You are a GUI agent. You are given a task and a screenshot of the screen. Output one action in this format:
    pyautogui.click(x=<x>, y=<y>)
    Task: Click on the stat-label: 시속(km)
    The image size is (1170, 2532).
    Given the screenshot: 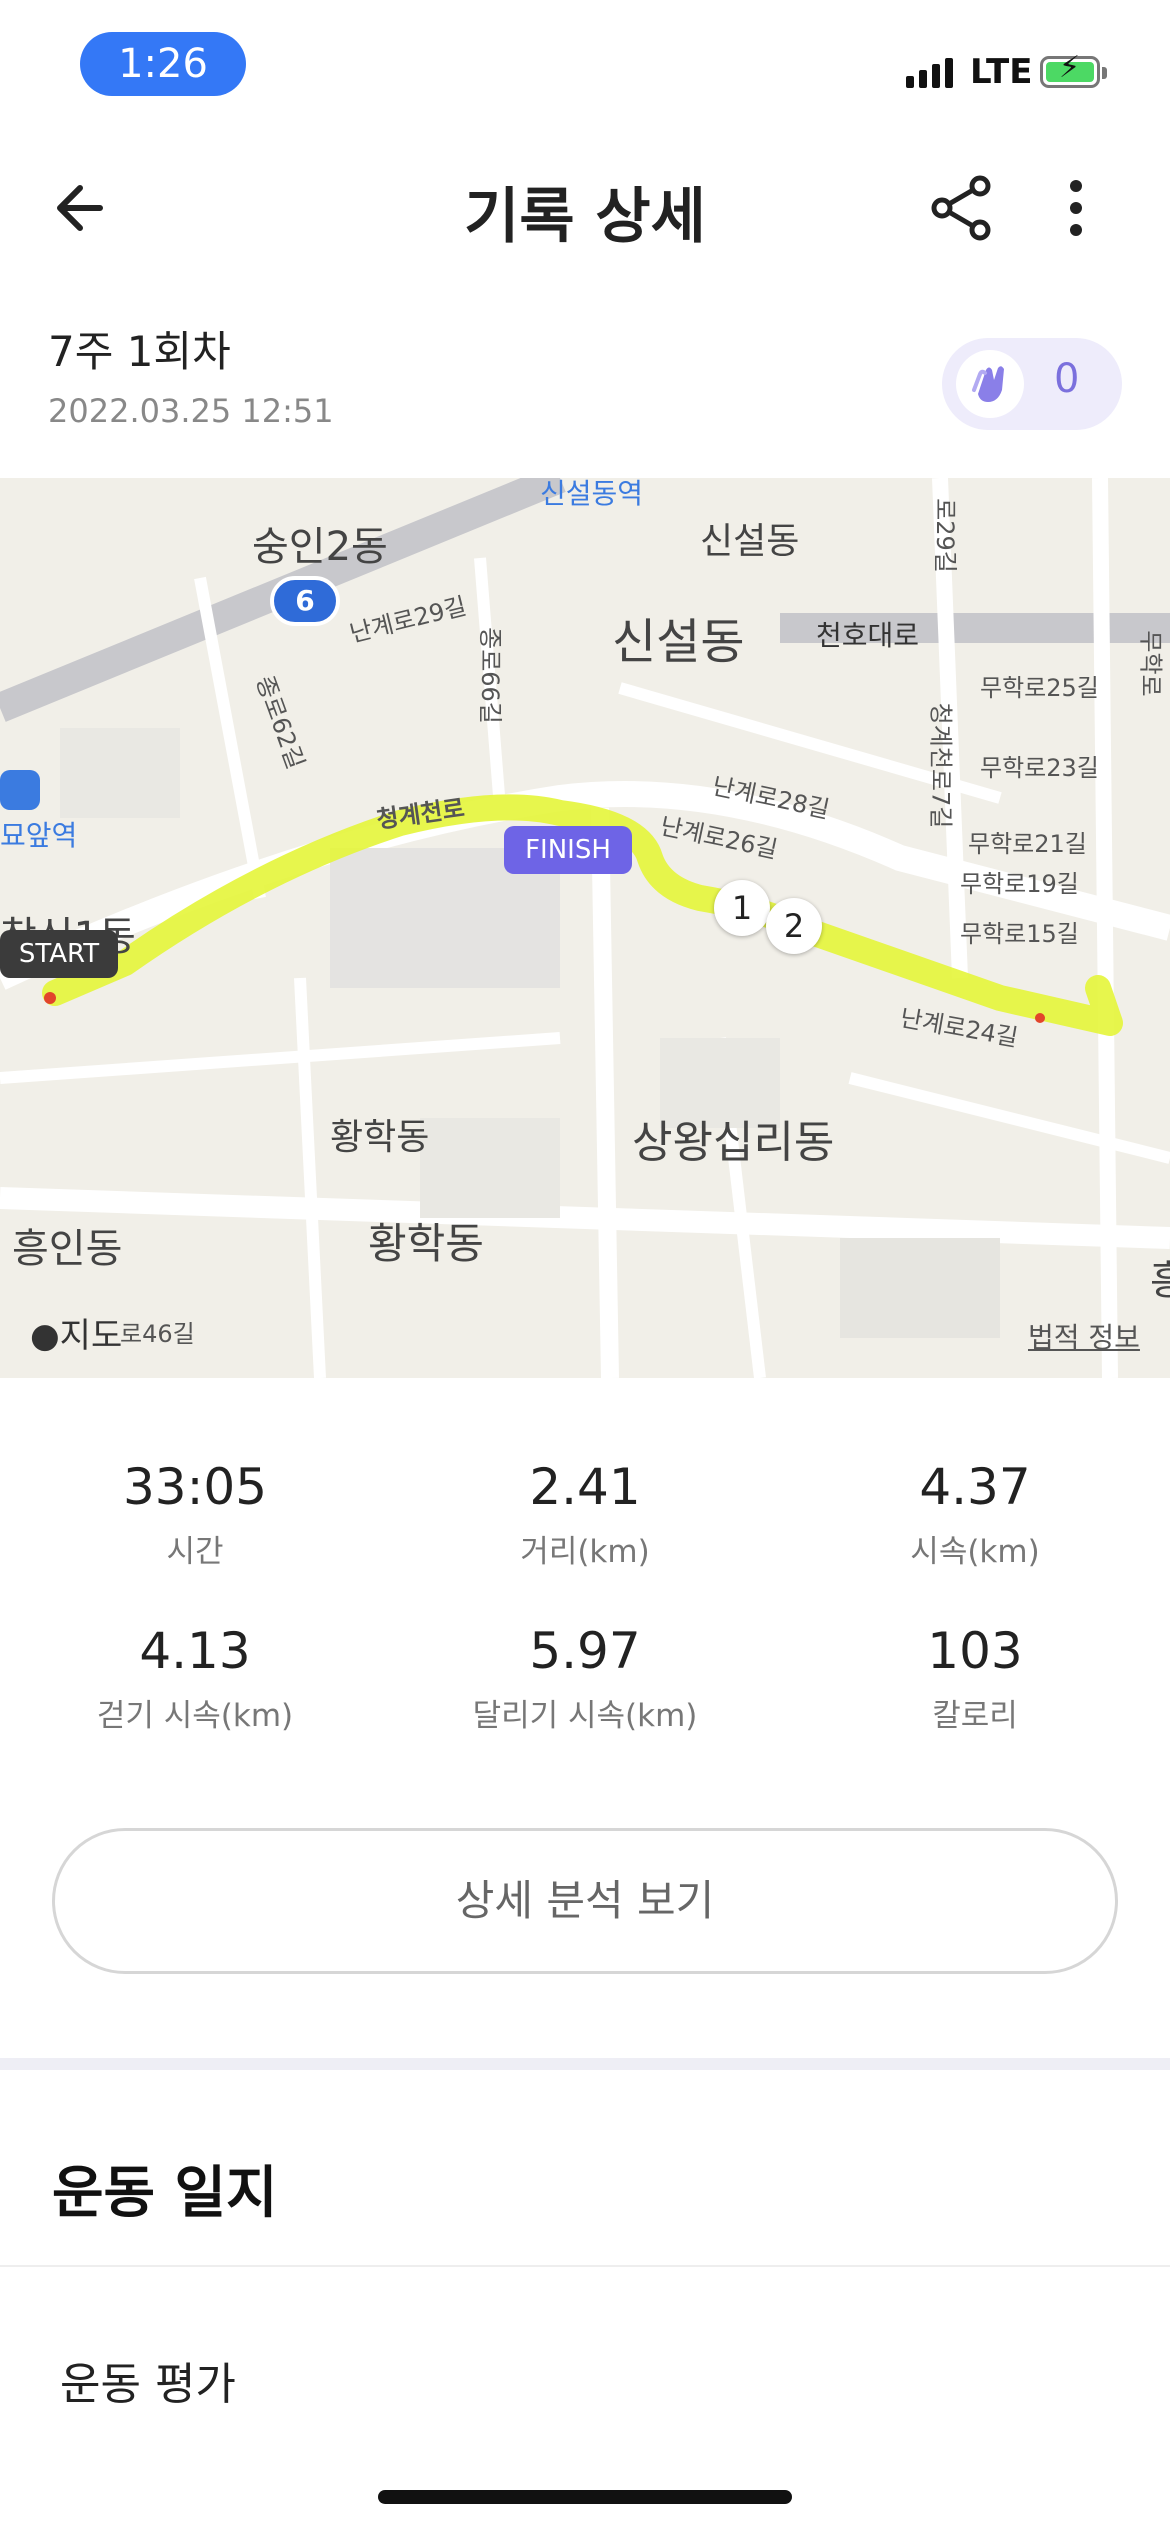 What is the action you would take?
    pyautogui.click(x=975, y=1552)
    